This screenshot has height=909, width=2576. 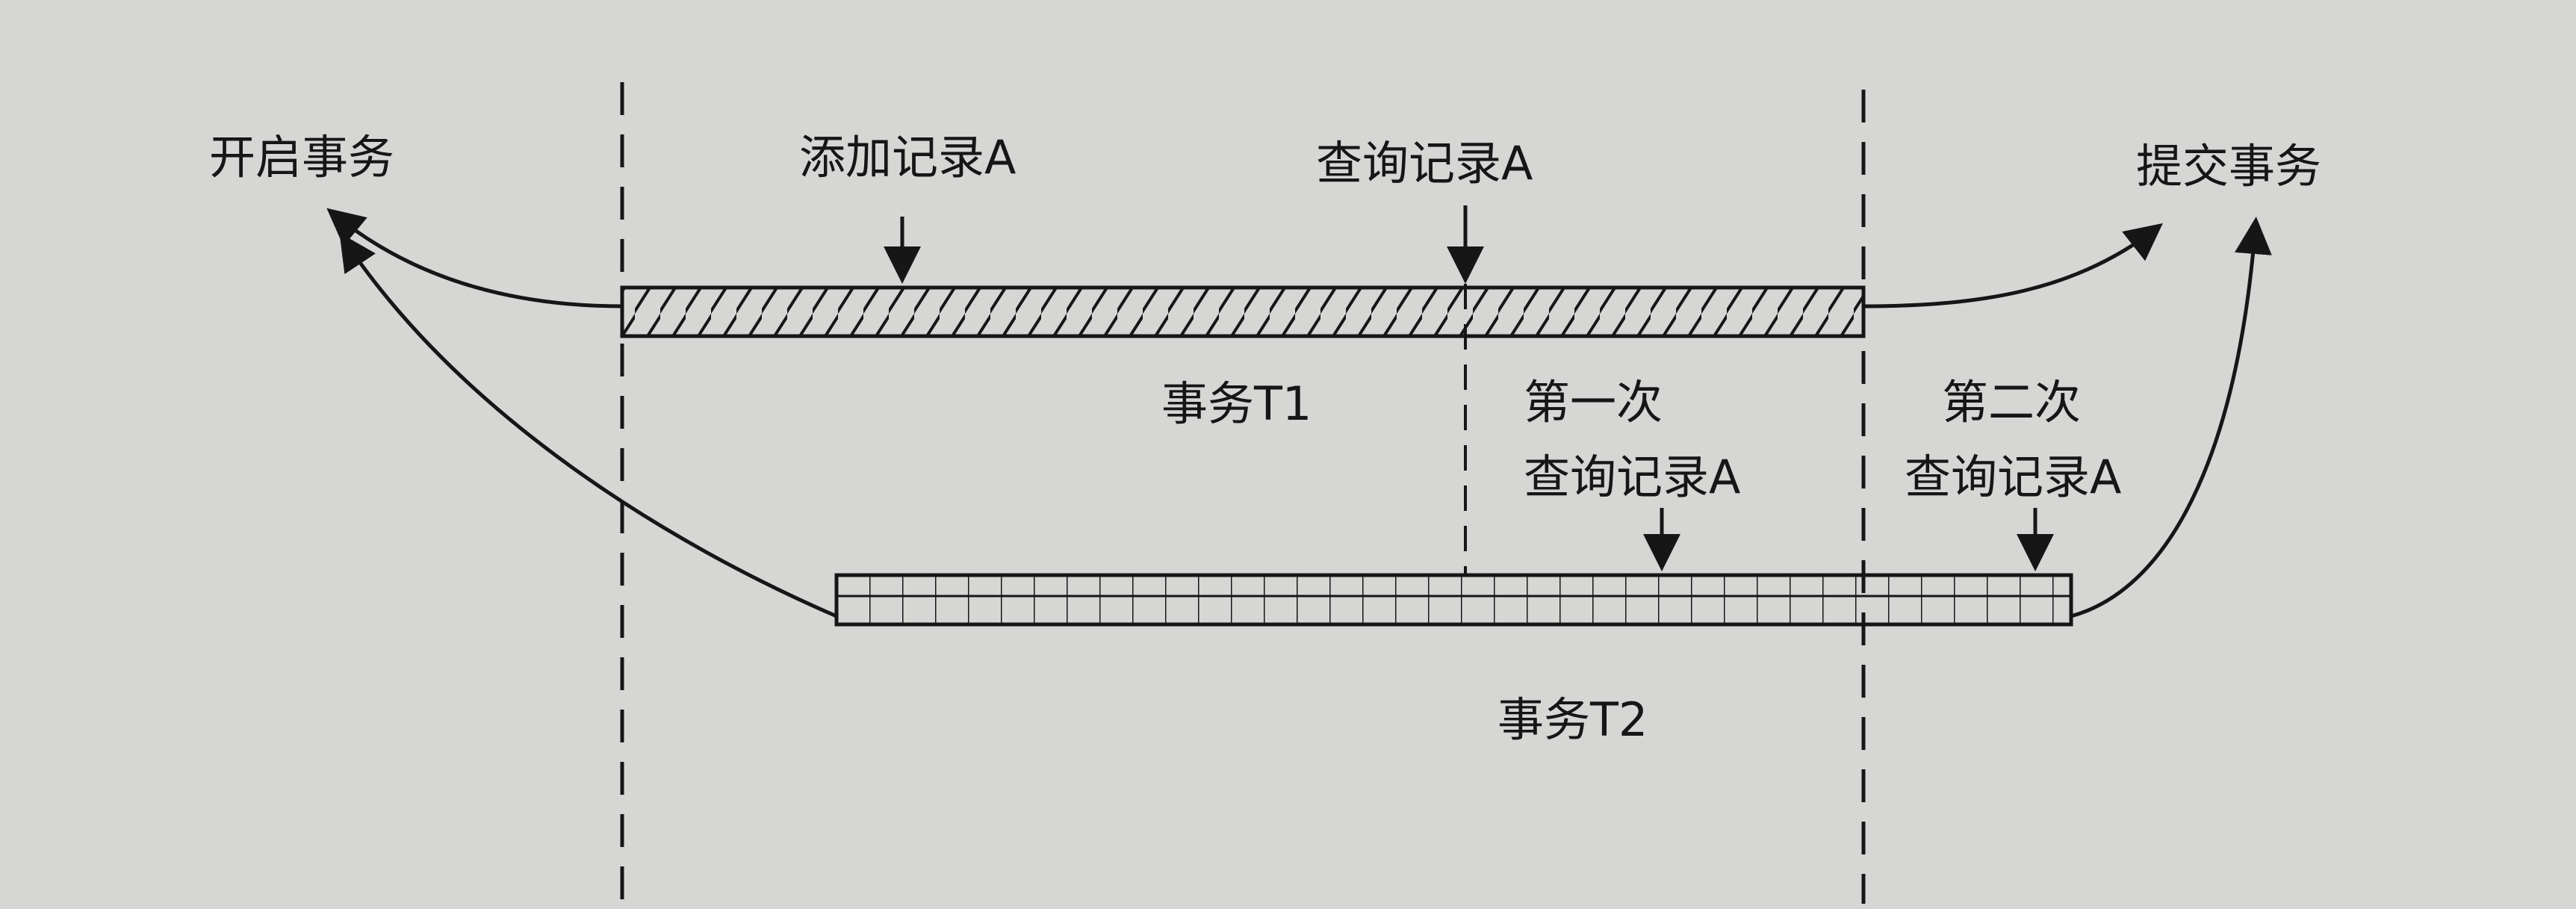 I want to click on first-query-label-line2: 查询记录A, so click(x=1632, y=477).